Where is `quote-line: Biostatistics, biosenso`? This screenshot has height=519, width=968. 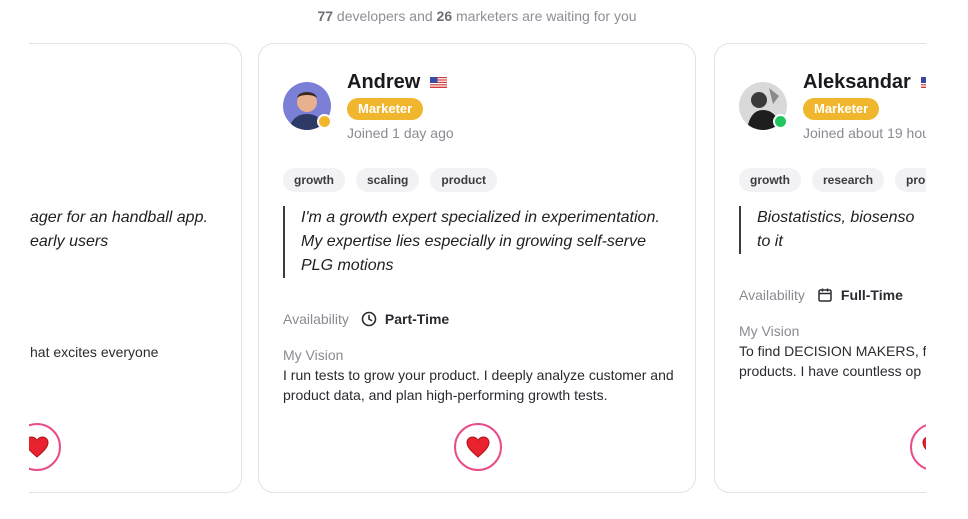 quote-line: Biostatistics, biosenso is located at coordinates (836, 217).